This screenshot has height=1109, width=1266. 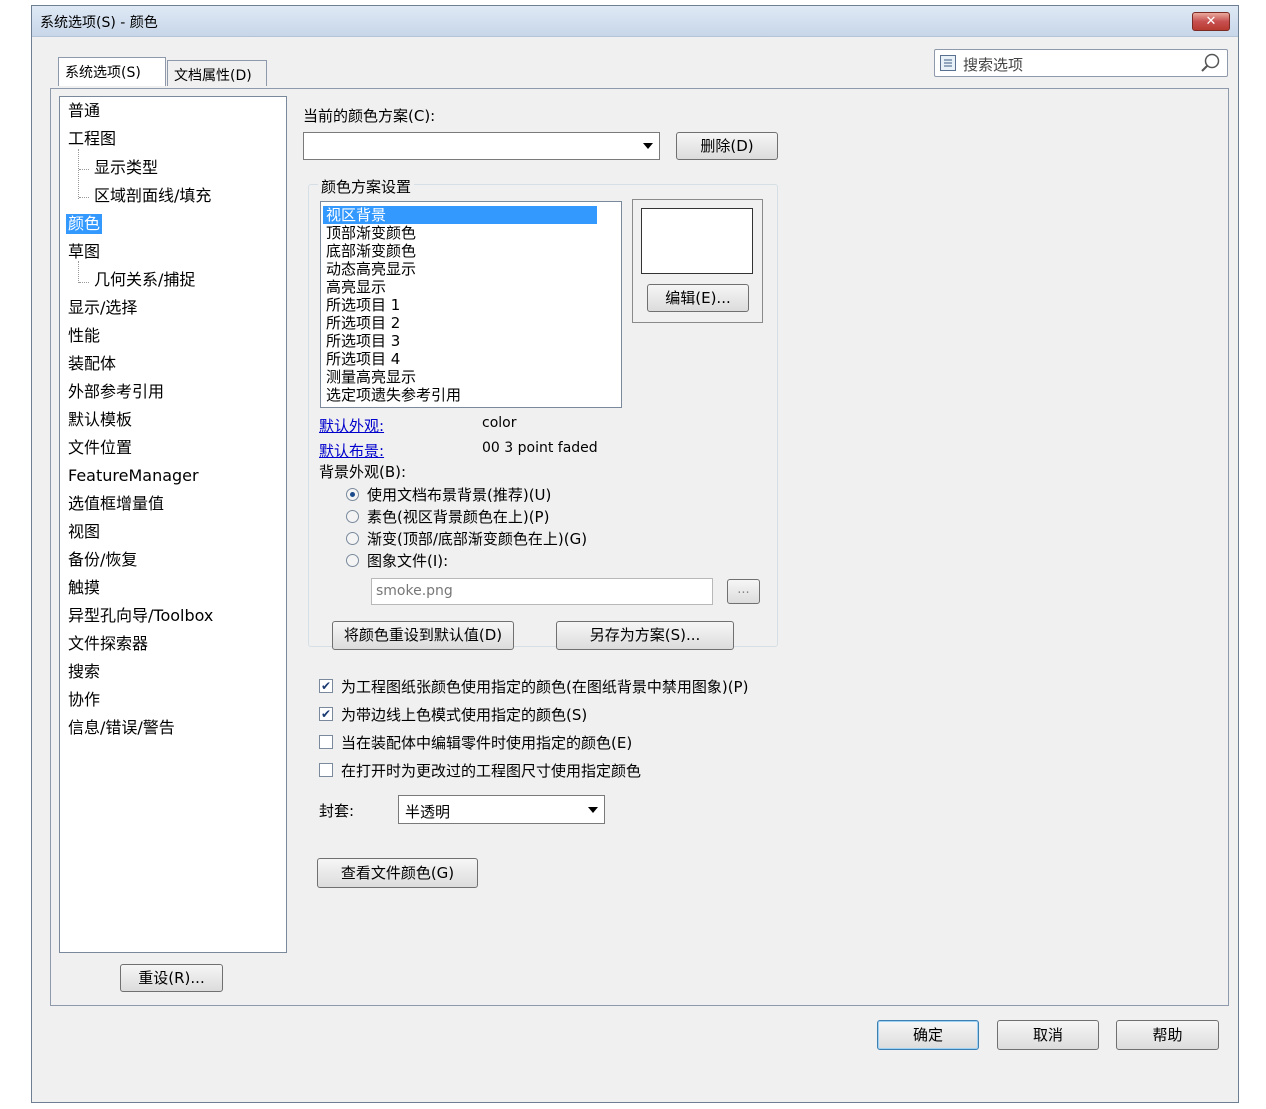 What do you see at coordinates (948, 63) in the screenshot?
I see `options-list-icon` at bounding box center [948, 63].